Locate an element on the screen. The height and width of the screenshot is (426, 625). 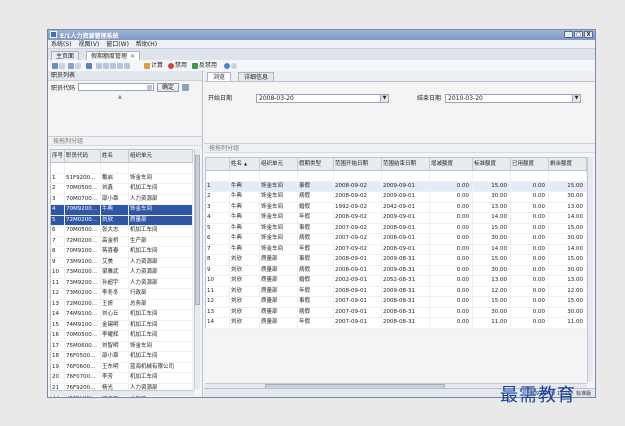
quota-column-label: 组织单元 is located at coordinates (272, 164).